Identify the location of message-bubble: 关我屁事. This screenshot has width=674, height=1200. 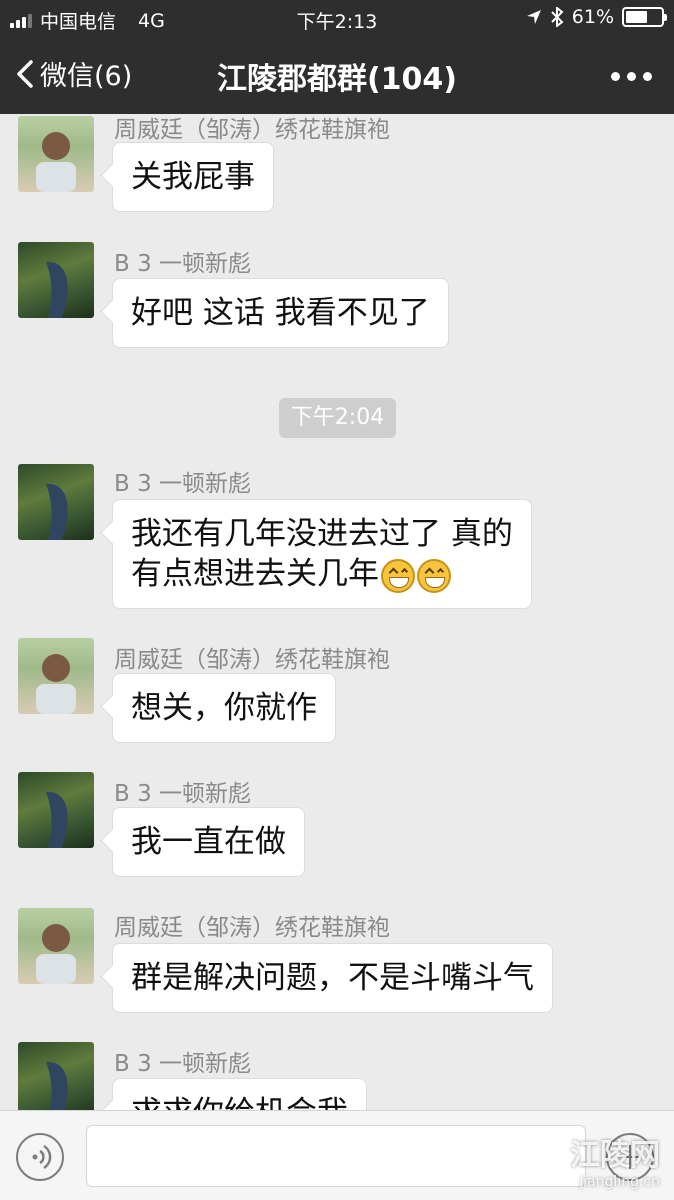
(193, 177).